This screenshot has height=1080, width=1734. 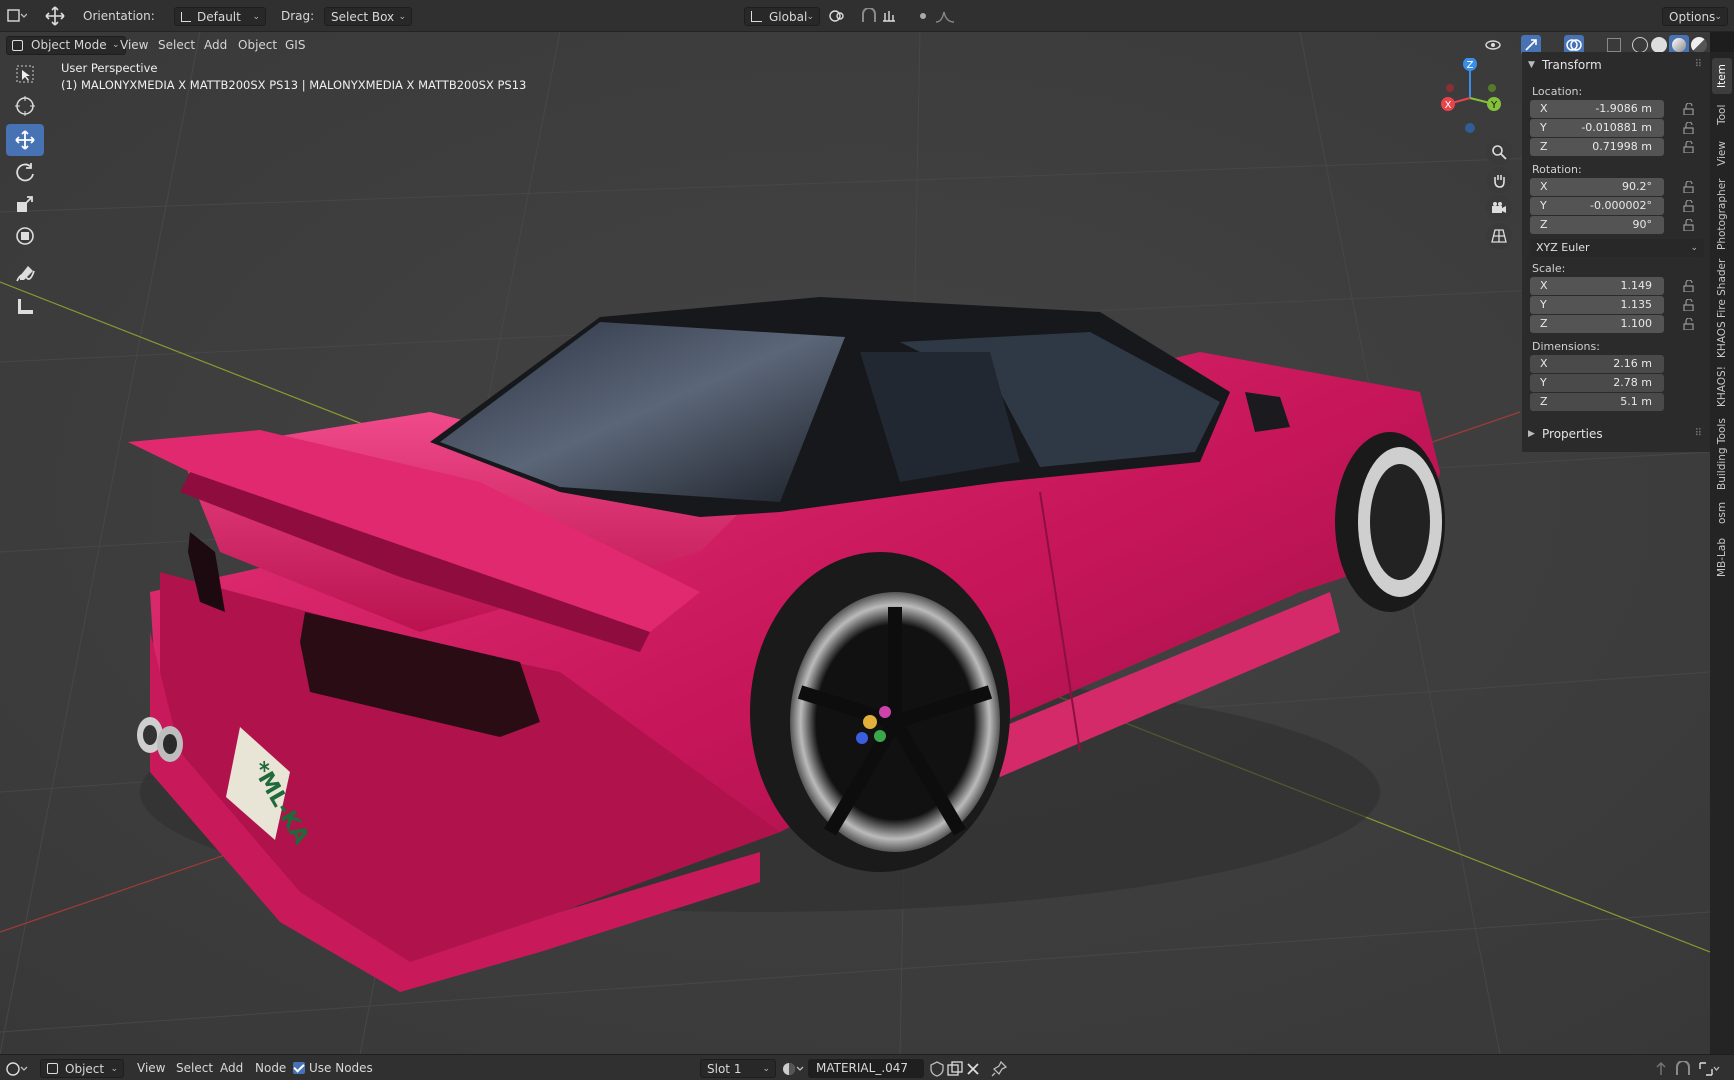 I want to click on camera-icon, so click(x=1499, y=208).